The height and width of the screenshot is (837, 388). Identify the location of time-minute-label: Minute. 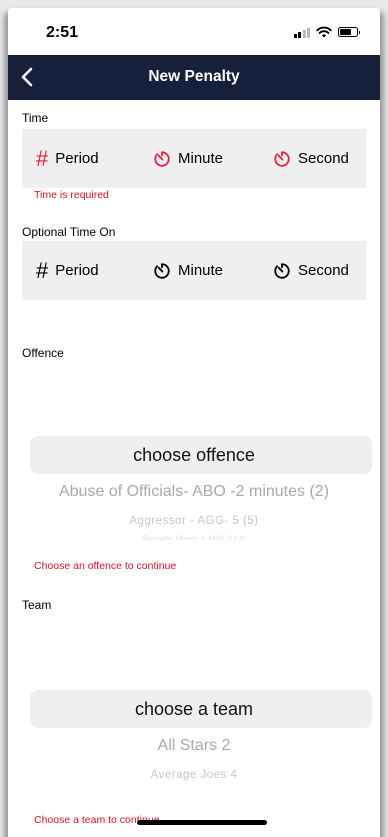
(201, 158).